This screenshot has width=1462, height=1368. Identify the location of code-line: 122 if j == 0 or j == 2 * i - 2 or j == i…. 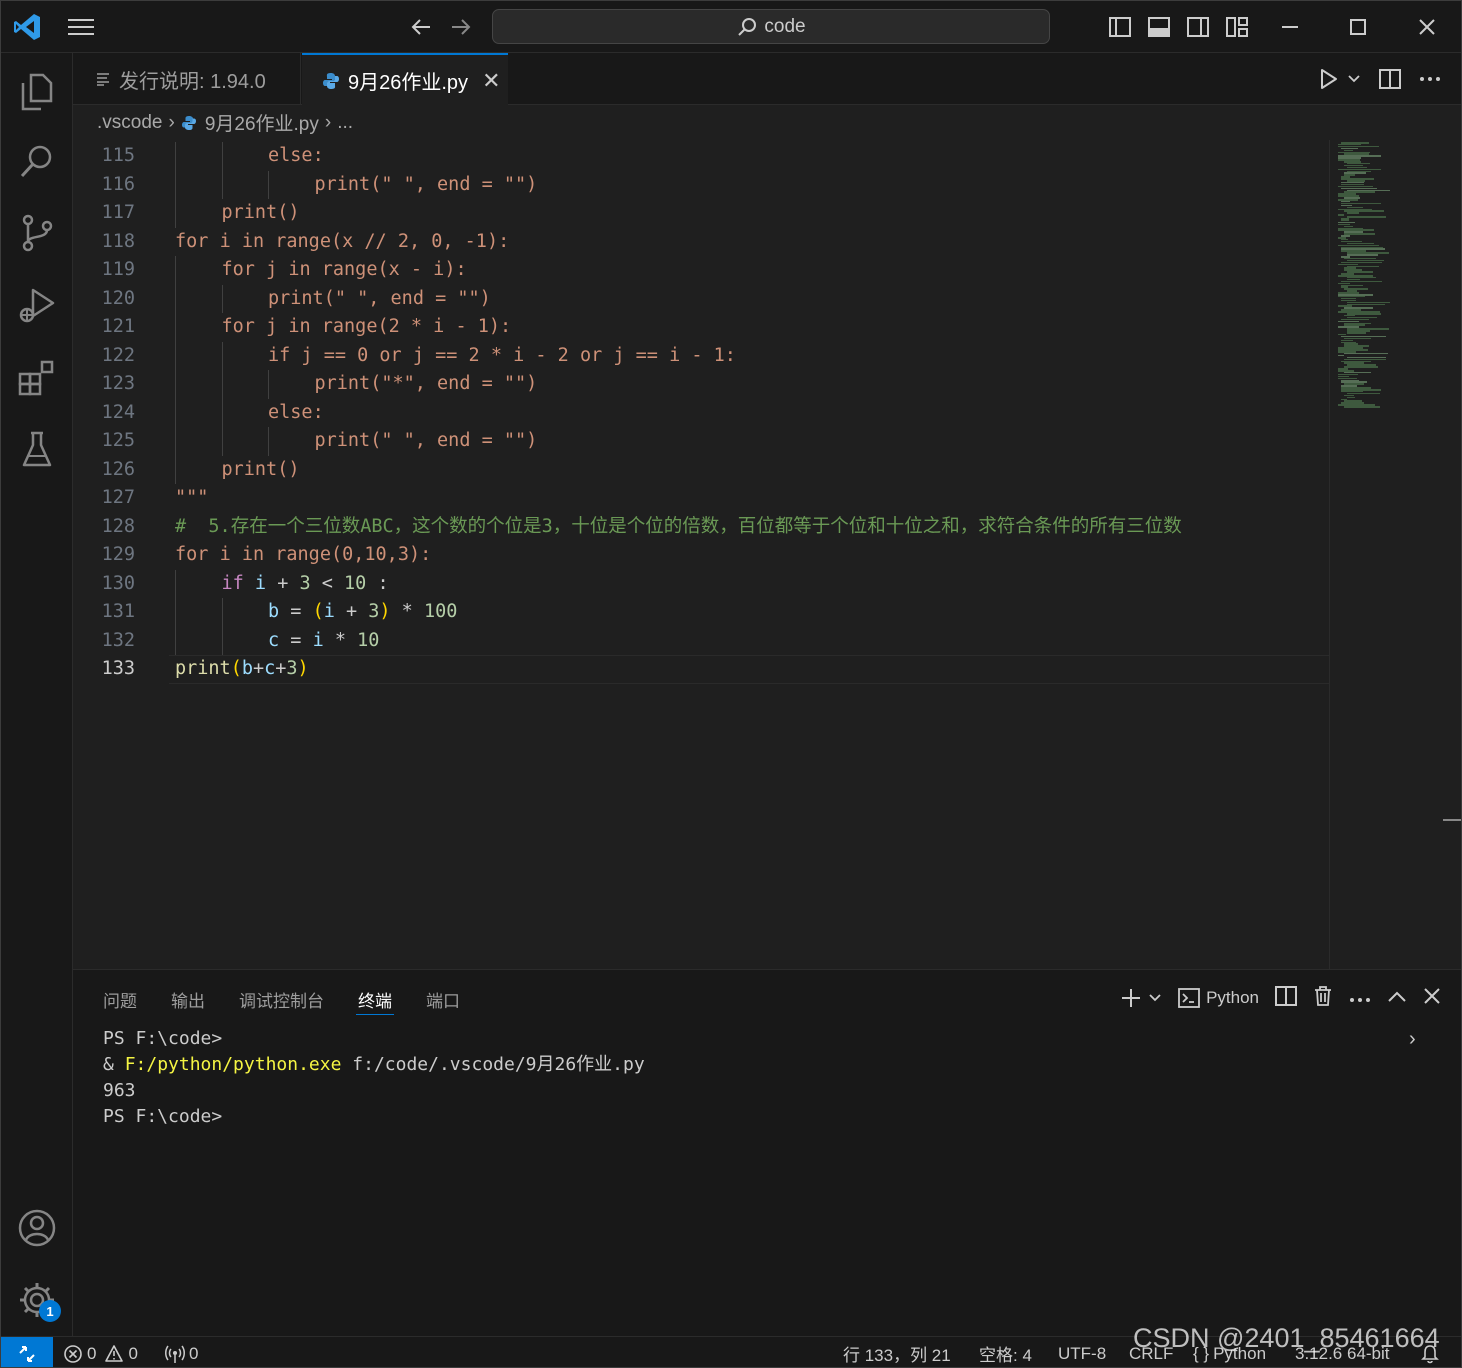
(701, 355).